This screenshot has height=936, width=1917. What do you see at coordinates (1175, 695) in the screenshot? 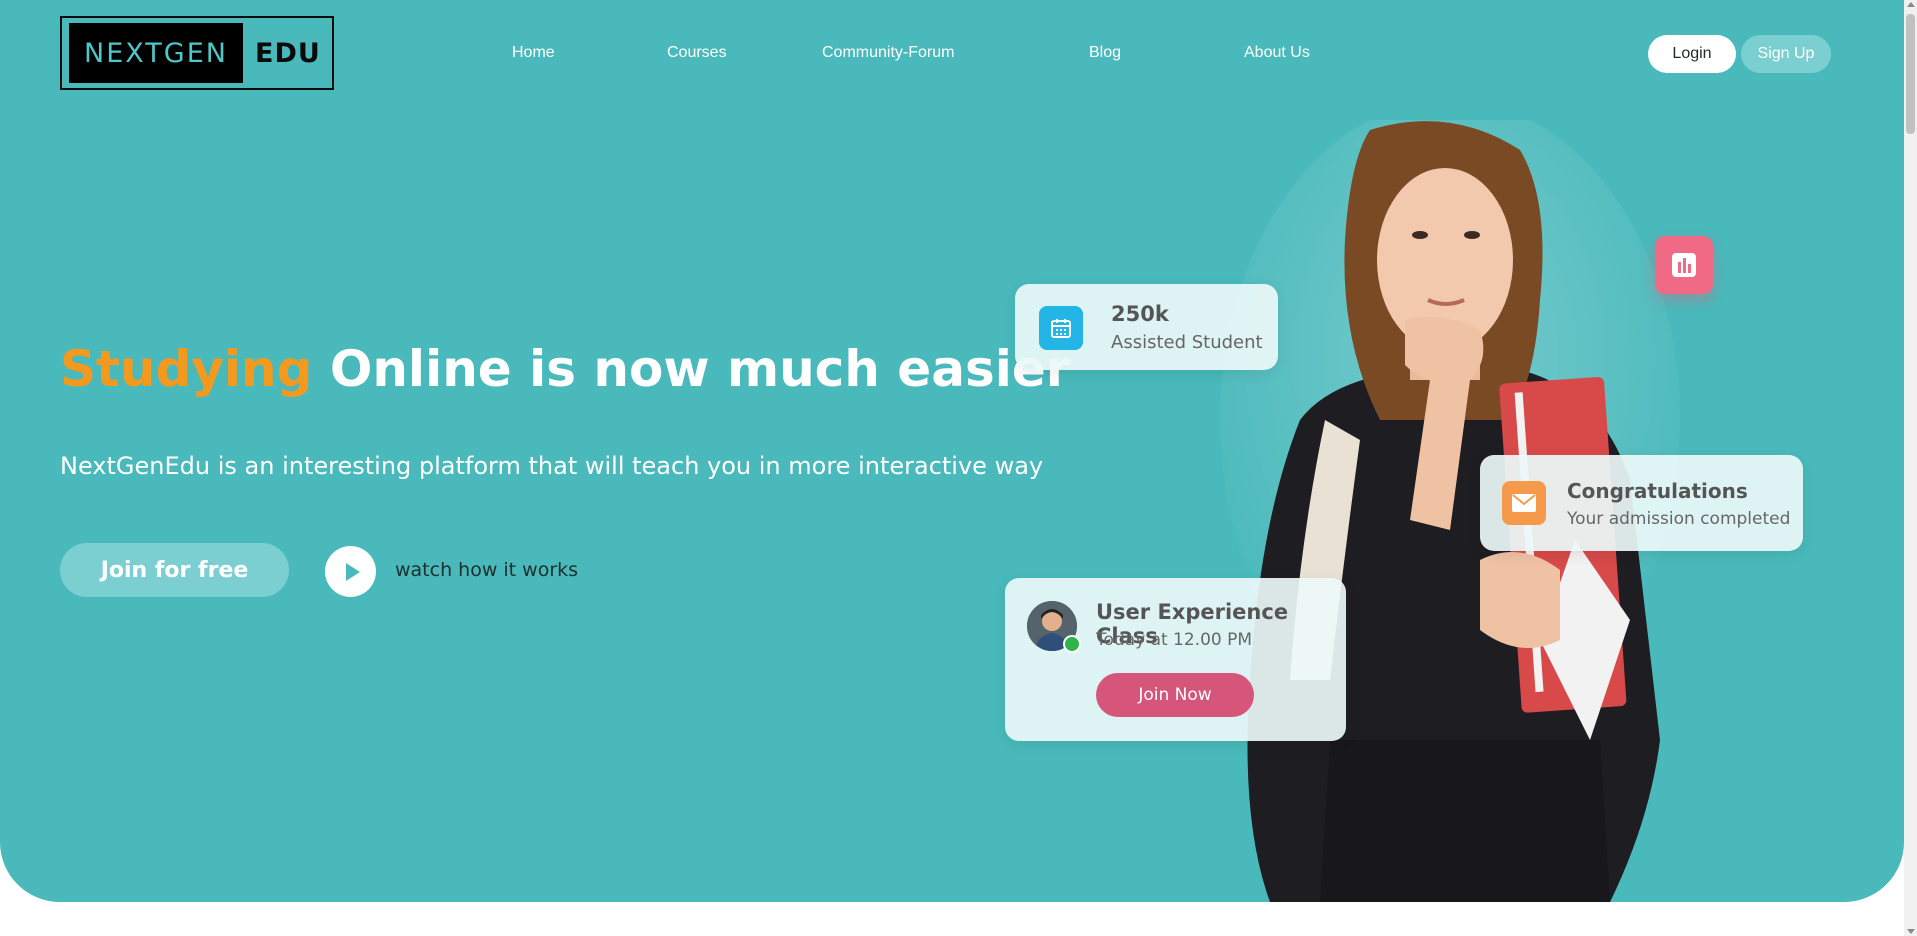
I see `join-now-button: Join Now` at bounding box center [1175, 695].